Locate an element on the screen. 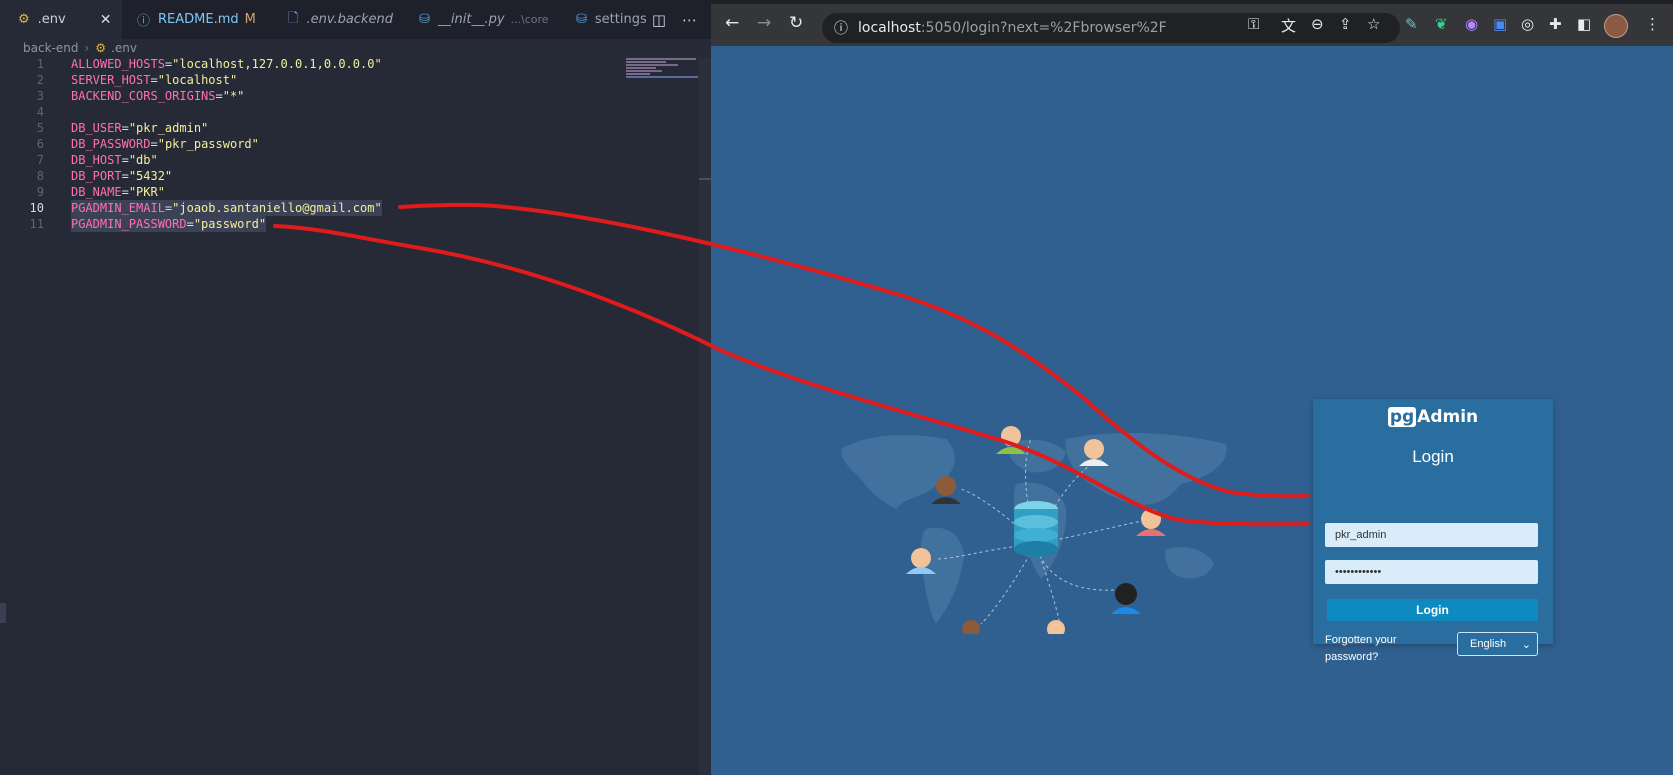  code-line: 5 DB_USER="pkr_admin" is located at coordinates (310, 128).